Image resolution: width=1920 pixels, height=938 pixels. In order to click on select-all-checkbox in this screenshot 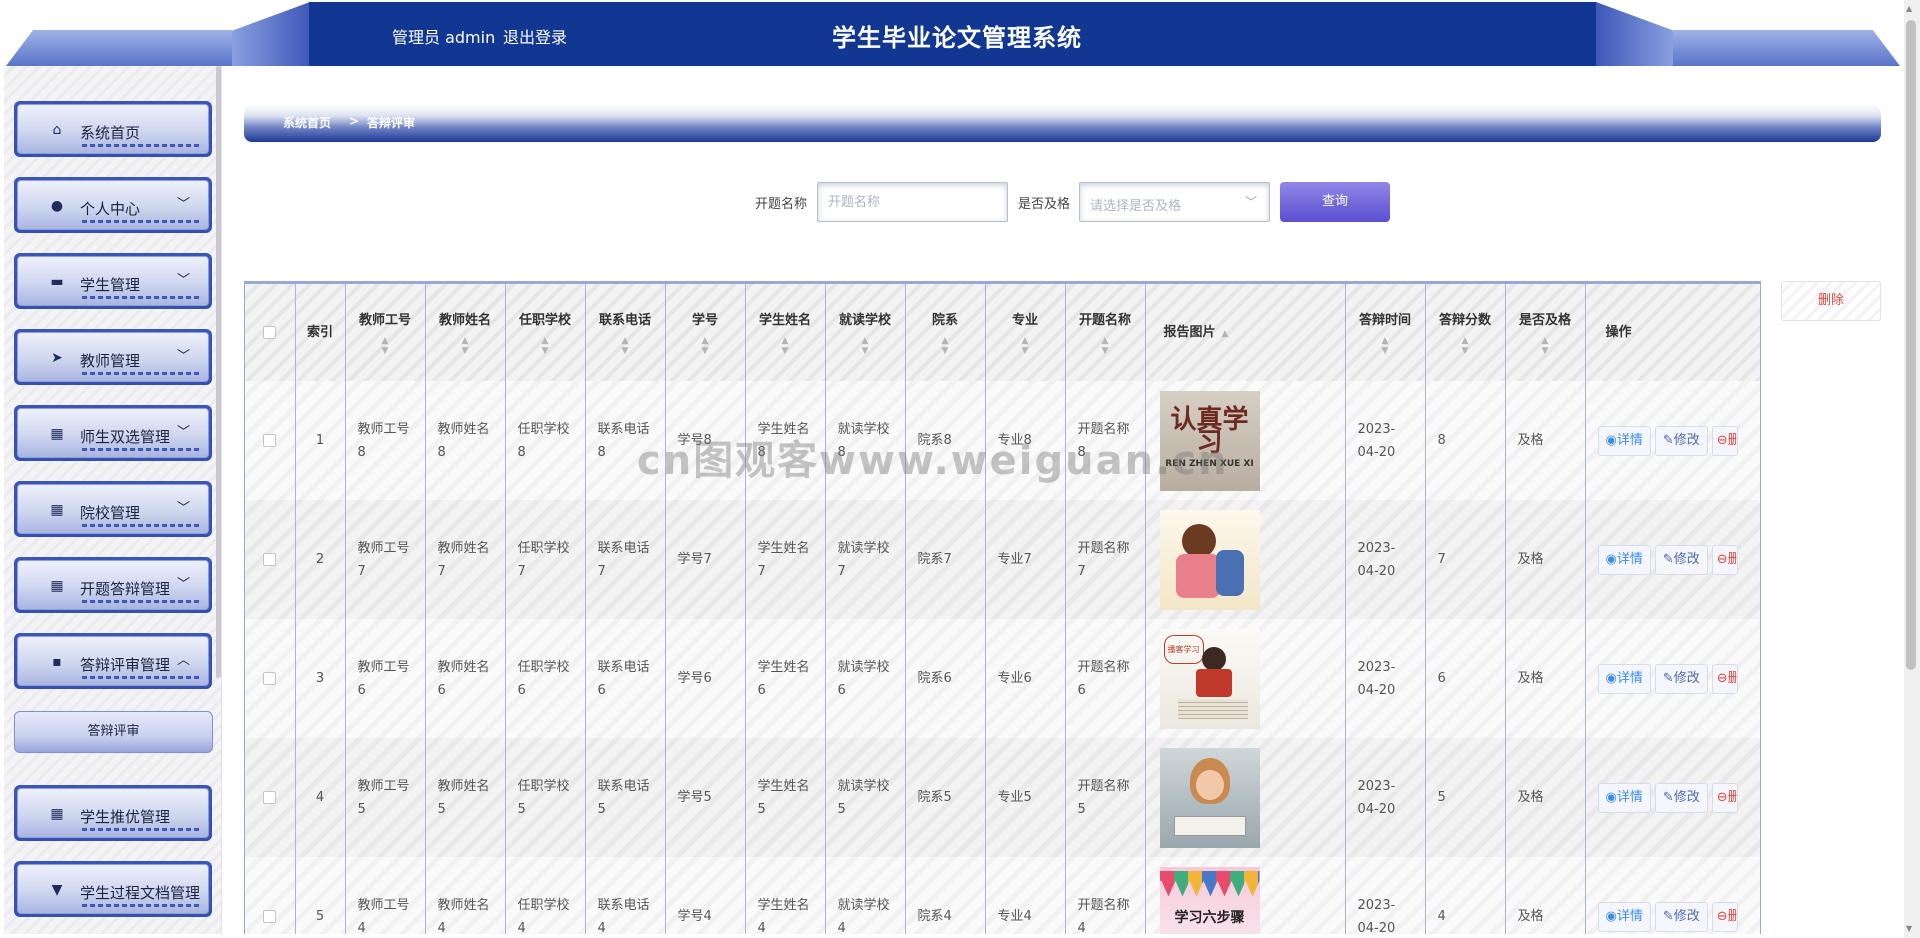, I will do `click(270, 332)`.